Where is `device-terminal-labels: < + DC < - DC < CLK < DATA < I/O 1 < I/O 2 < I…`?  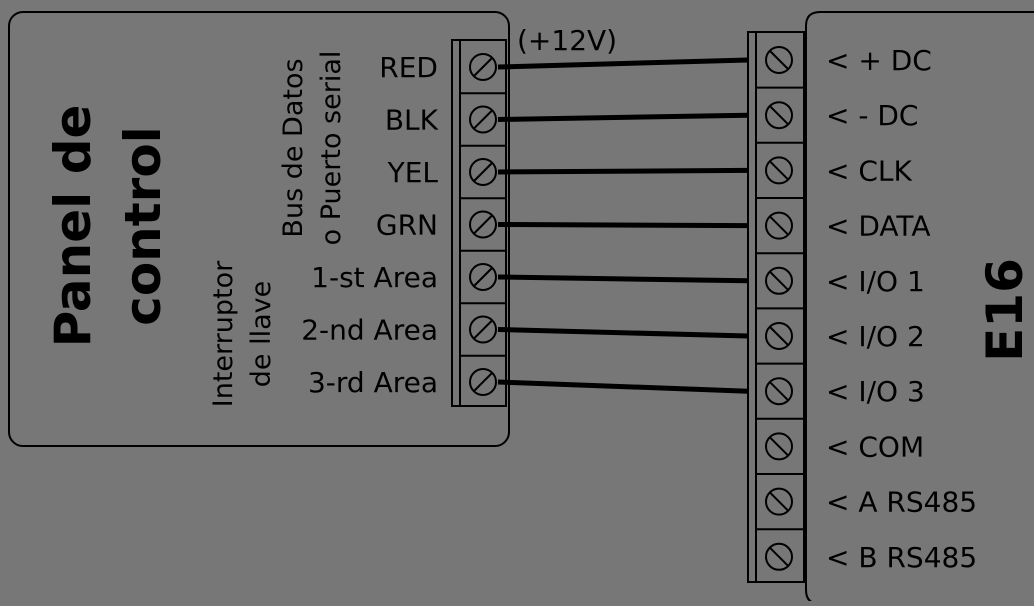 device-terminal-labels: < + DC < - DC < CLK < DATA < I/O 1 < I/O 2 < I… is located at coordinates (901, 309).